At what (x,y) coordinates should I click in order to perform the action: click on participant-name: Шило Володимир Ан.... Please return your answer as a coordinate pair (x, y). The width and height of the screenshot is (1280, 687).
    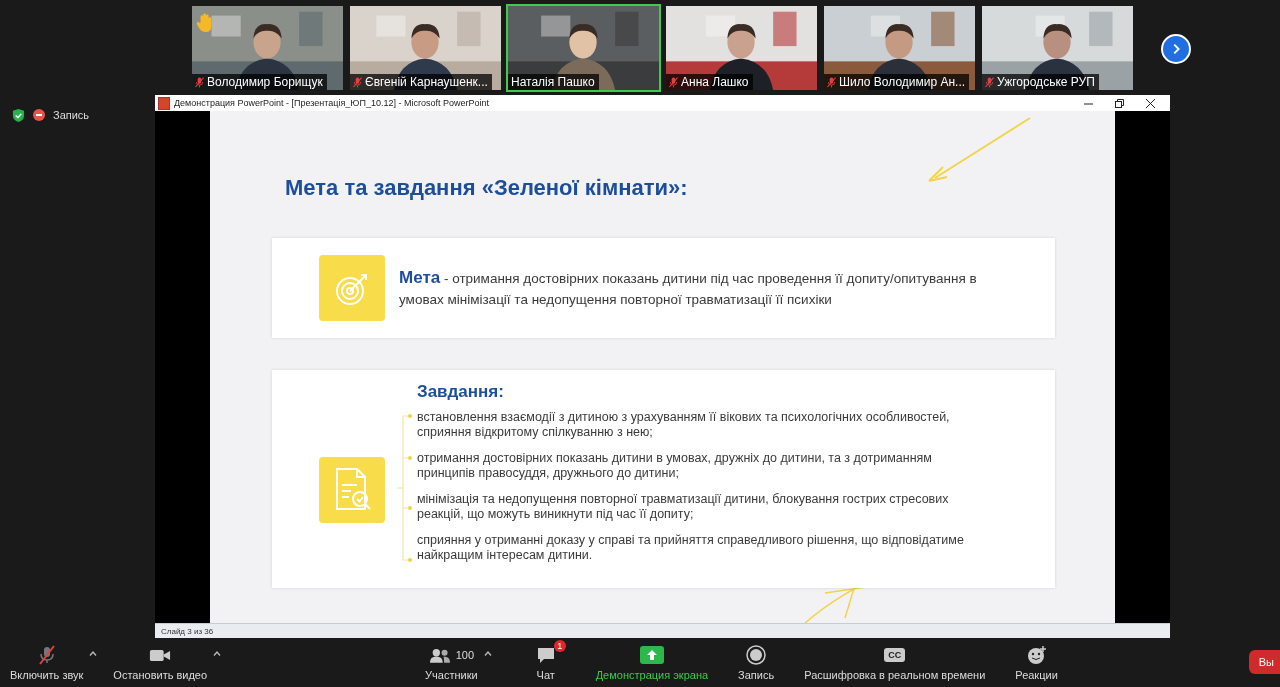
    Looking at the image, I should click on (902, 82).